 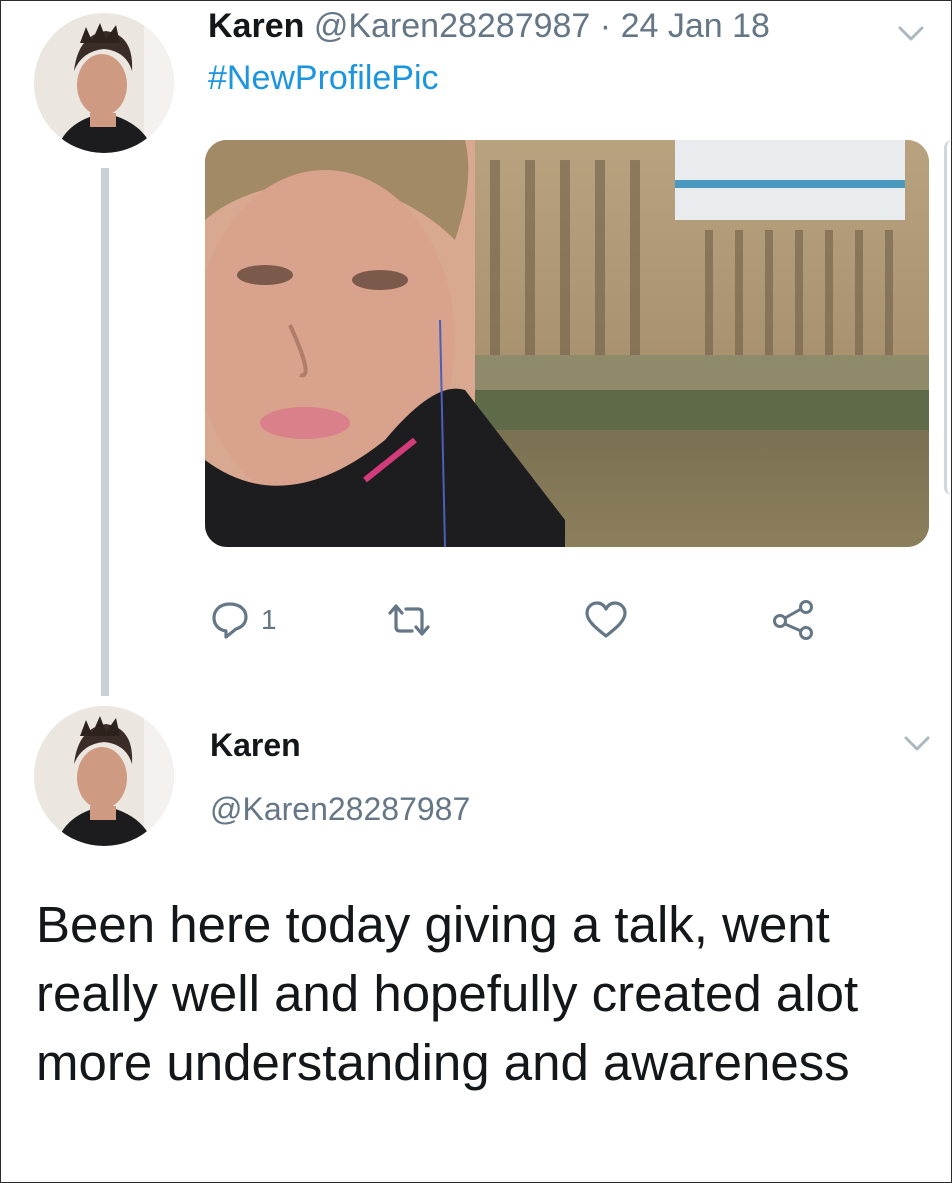 I want to click on reply-button: 1, so click(x=244, y=620).